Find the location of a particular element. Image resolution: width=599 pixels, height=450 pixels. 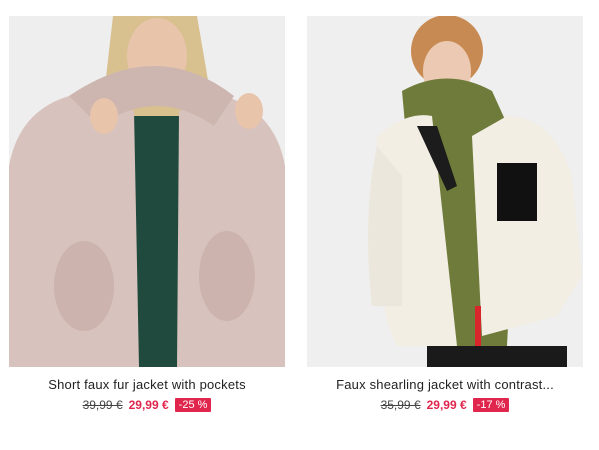

price-row: 39,99 € 29,99 € -25 % is located at coordinates (147, 405).